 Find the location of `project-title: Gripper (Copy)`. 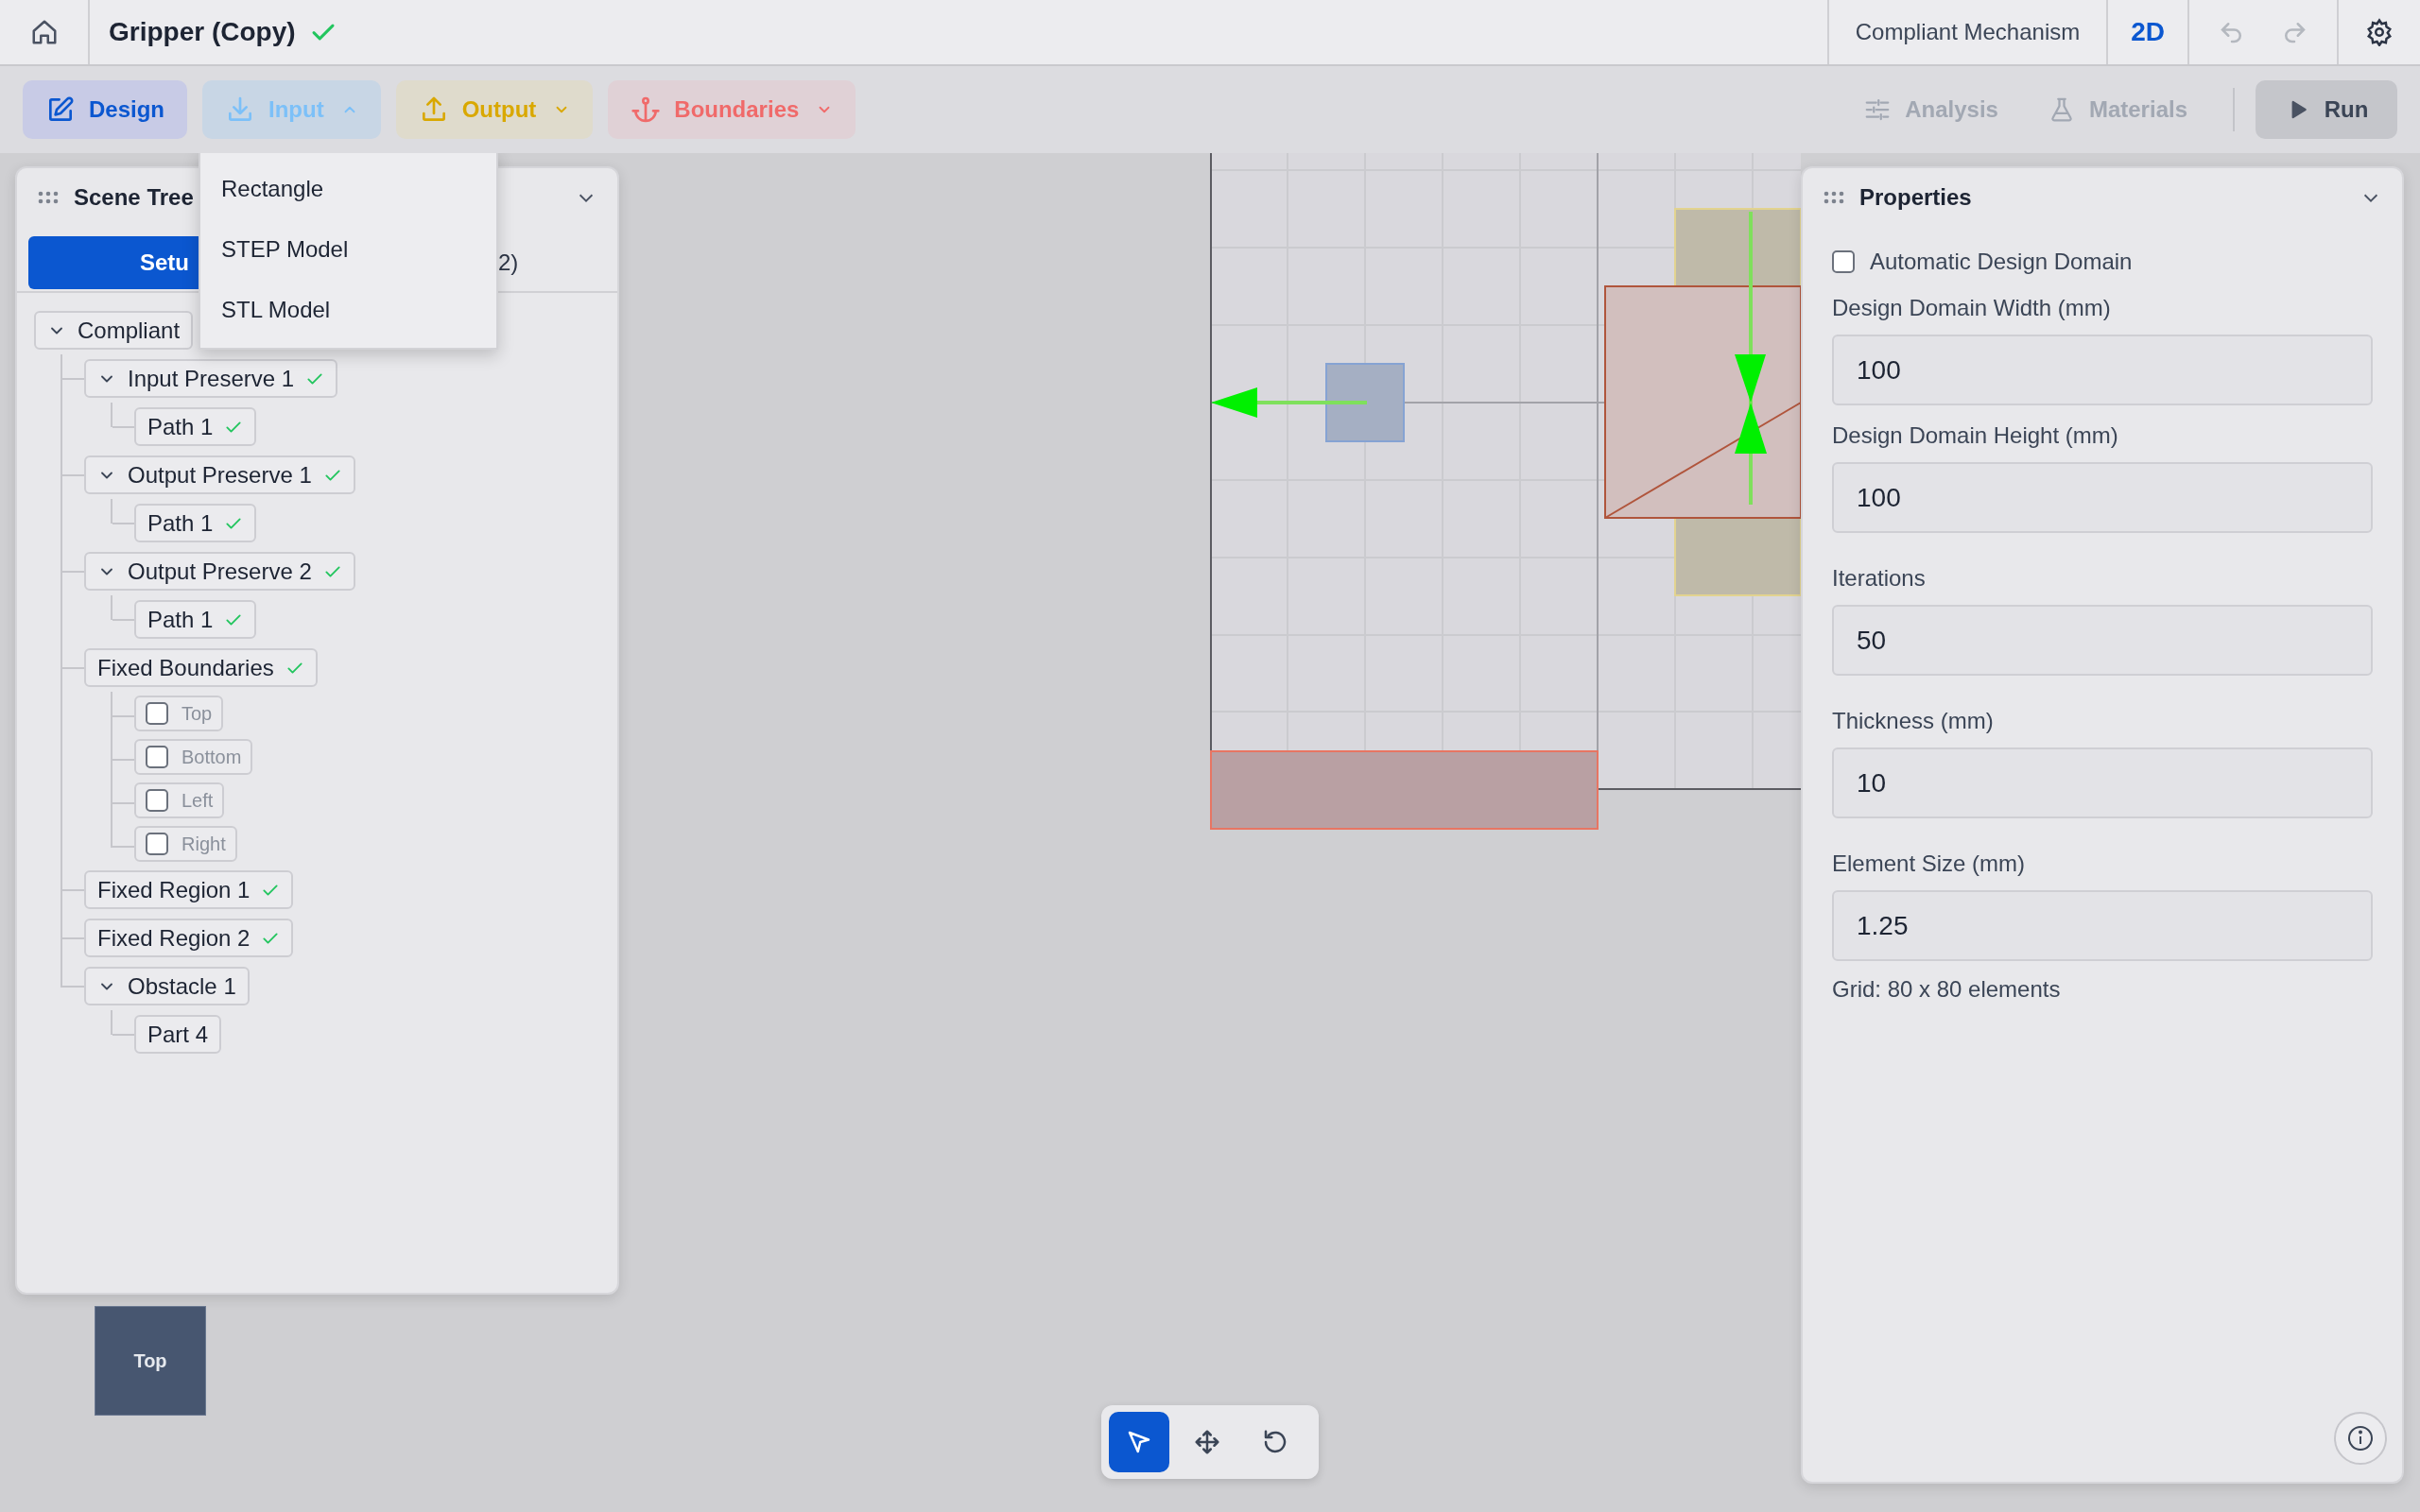

project-title: Gripper (Copy) is located at coordinates (202, 32).